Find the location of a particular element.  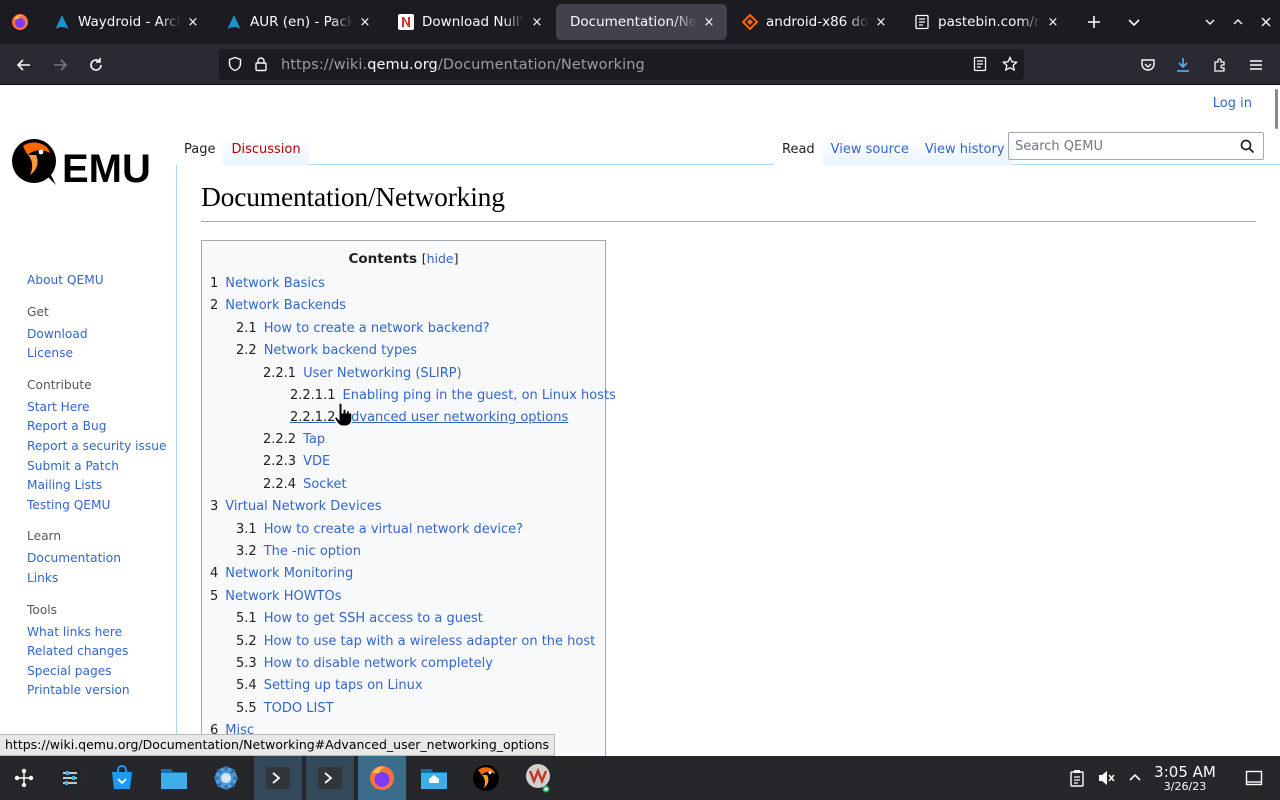

browser-tab: android-x86 download × is located at coordinates (813, 22).